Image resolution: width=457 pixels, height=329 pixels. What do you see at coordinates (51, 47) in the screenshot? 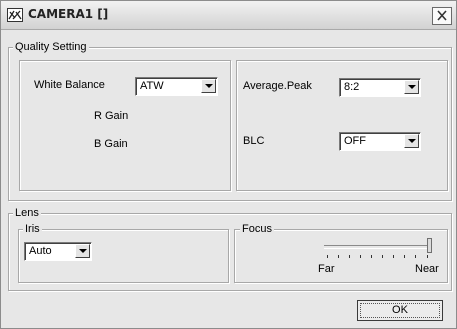
I see `quality-setting-legend: Quality Setting` at bounding box center [51, 47].